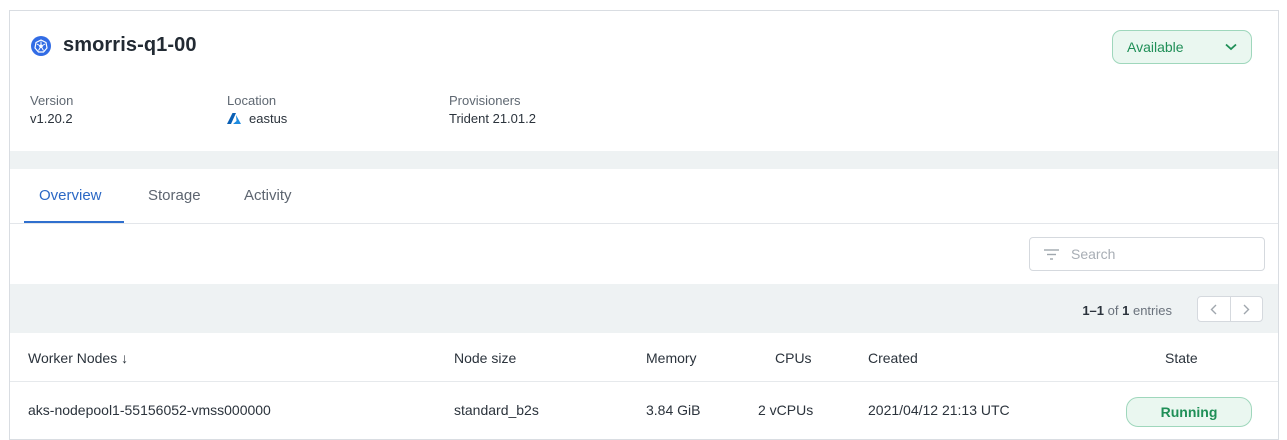  Describe the element at coordinates (485, 358) in the screenshot. I see `column-header-node-size: Node size` at that location.